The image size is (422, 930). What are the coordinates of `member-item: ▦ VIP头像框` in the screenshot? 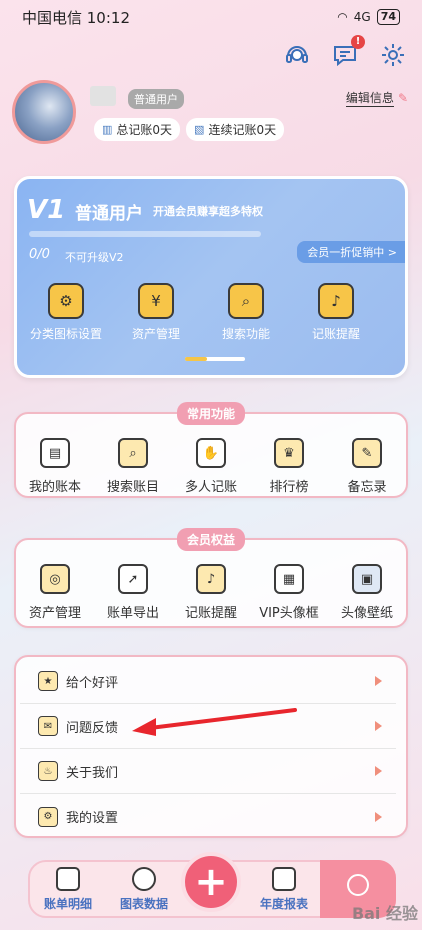 It's located at (289, 592).